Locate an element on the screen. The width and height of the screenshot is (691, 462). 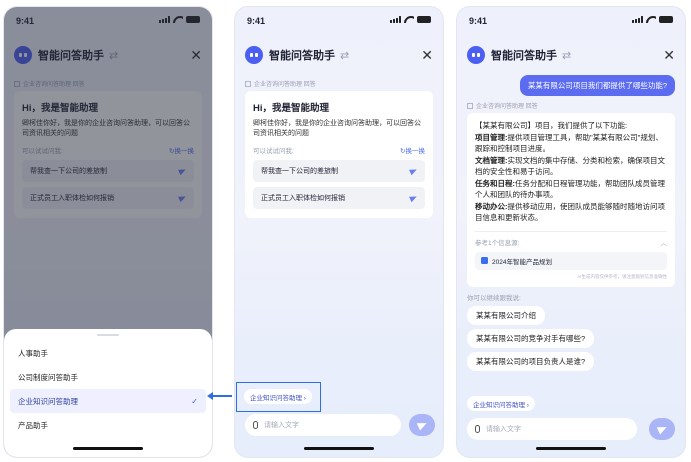
picker-option-policy: 公司制度问答助手 is located at coordinates (108, 377).